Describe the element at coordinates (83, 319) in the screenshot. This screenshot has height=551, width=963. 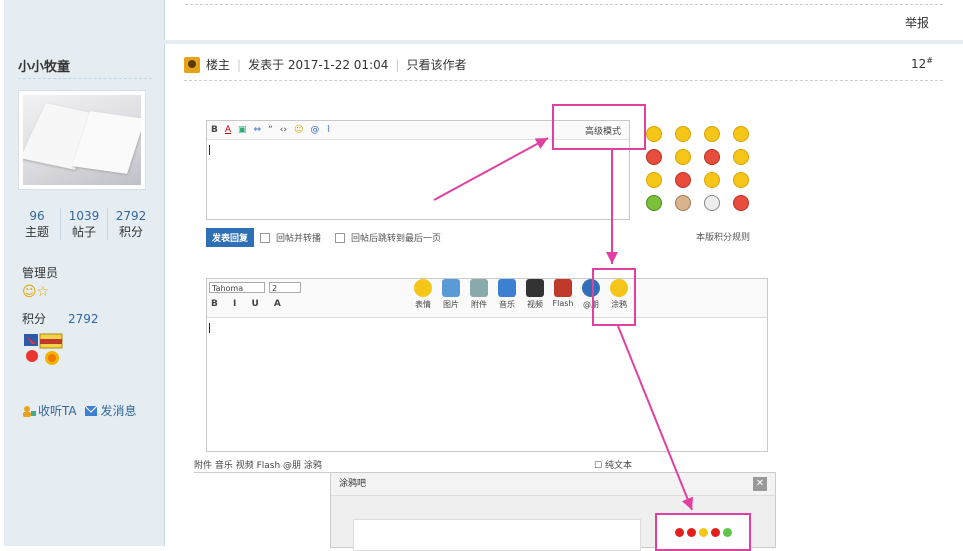
I see `points-value: 2792` at that location.